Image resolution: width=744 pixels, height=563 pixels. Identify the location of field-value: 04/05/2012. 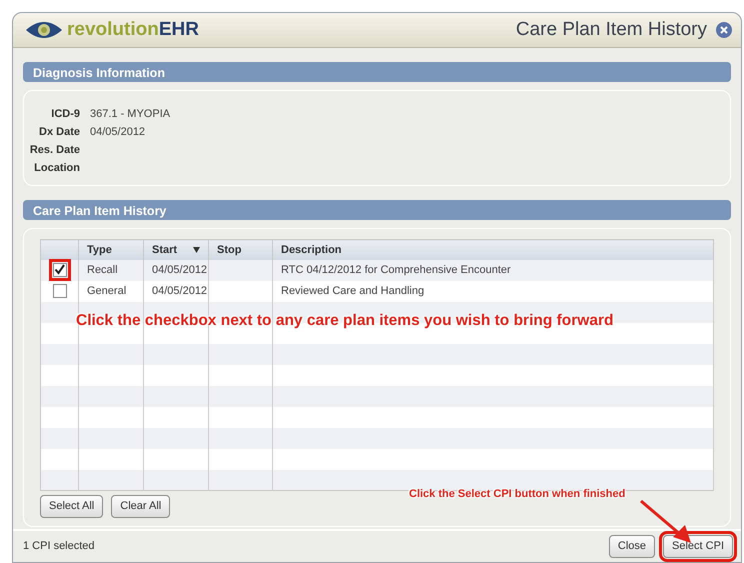
(117, 132).